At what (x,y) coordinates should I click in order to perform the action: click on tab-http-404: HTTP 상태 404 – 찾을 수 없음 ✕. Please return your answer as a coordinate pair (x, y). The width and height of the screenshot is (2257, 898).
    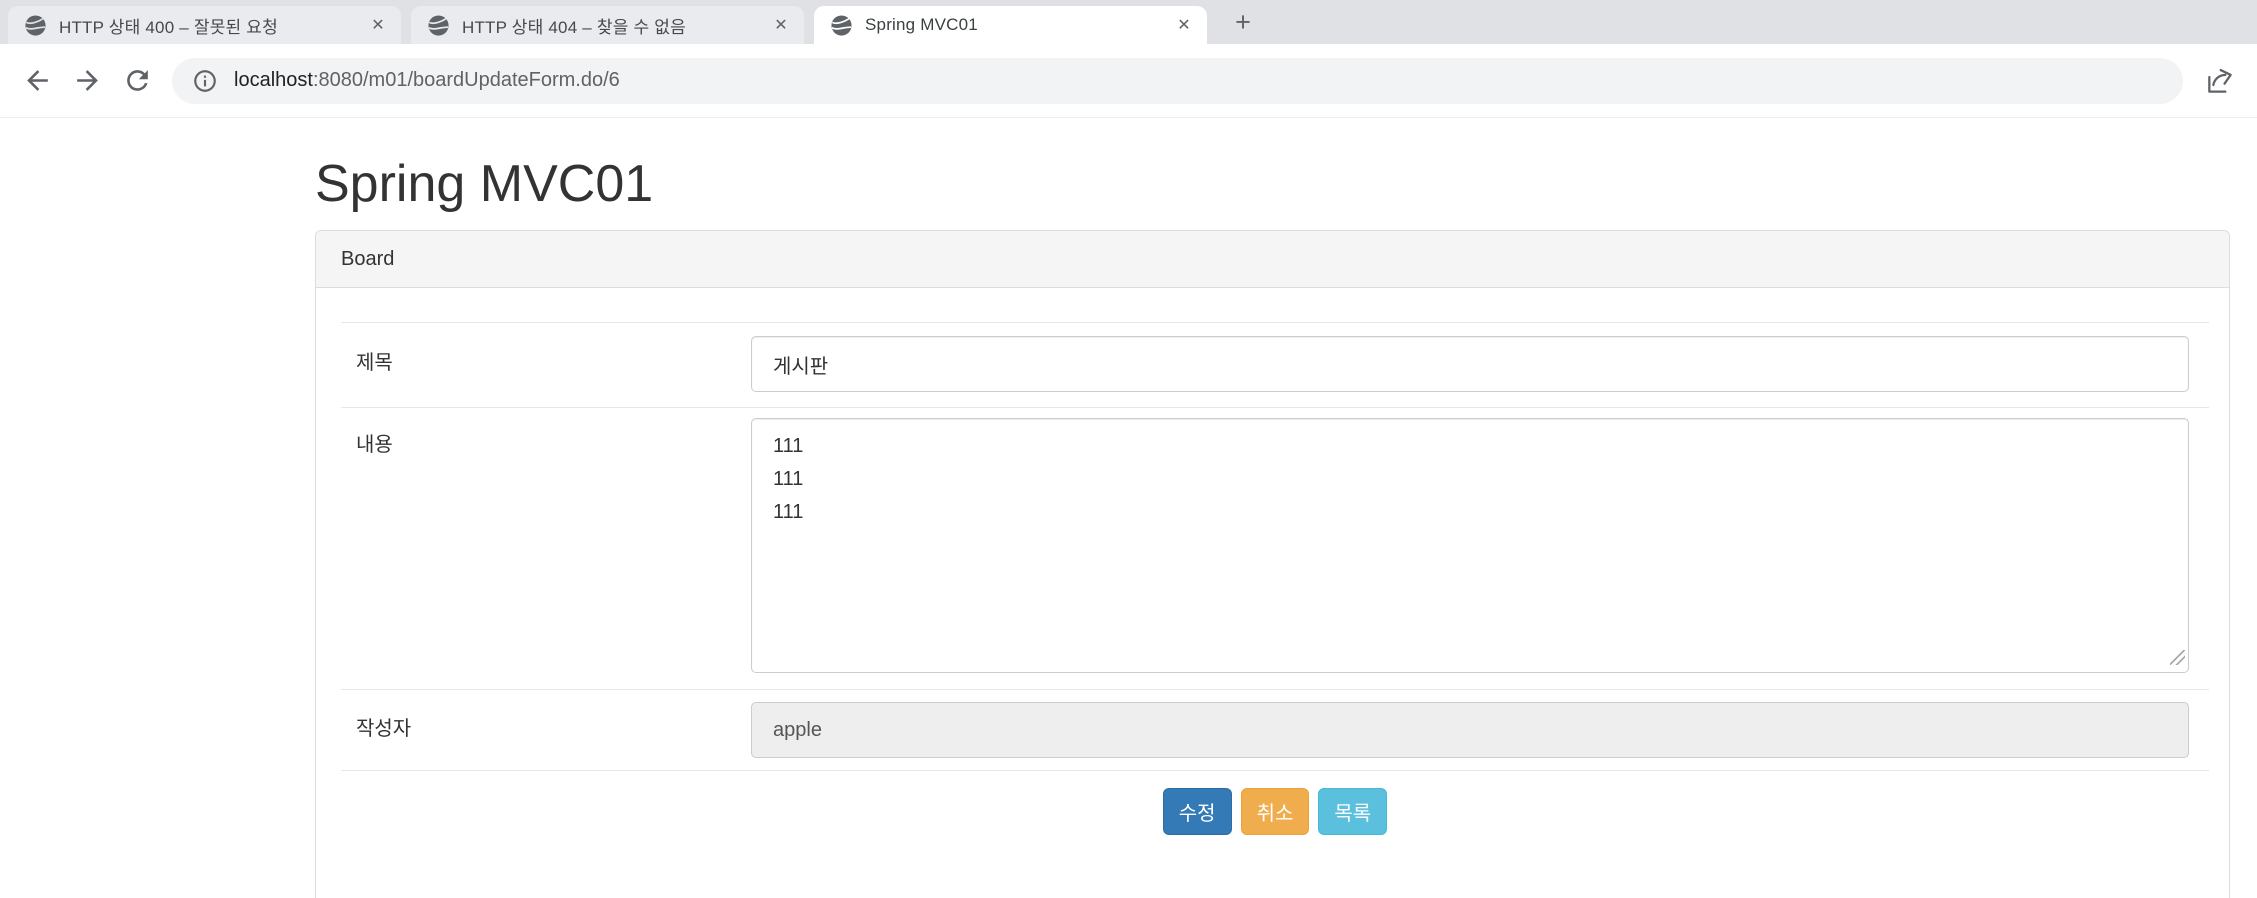
    Looking at the image, I should click on (607, 25).